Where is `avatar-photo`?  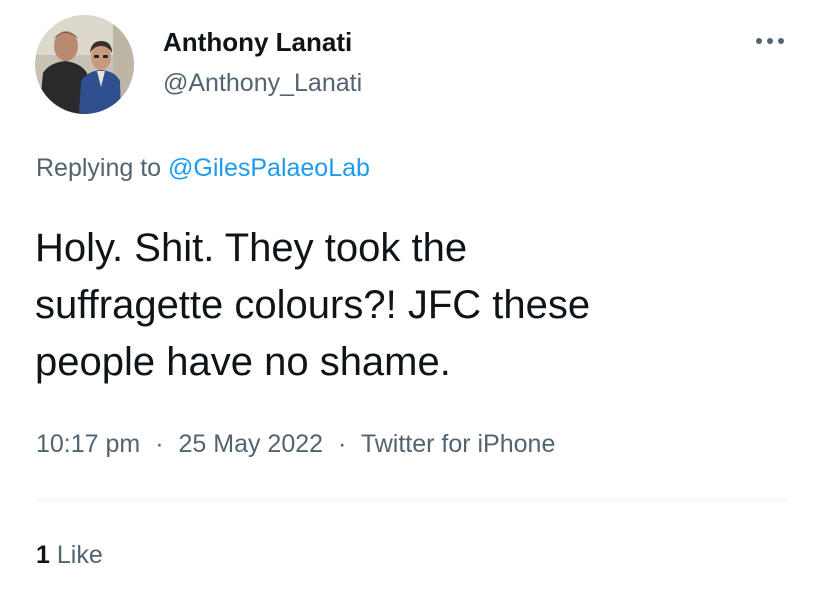 avatar-photo is located at coordinates (84, 64).